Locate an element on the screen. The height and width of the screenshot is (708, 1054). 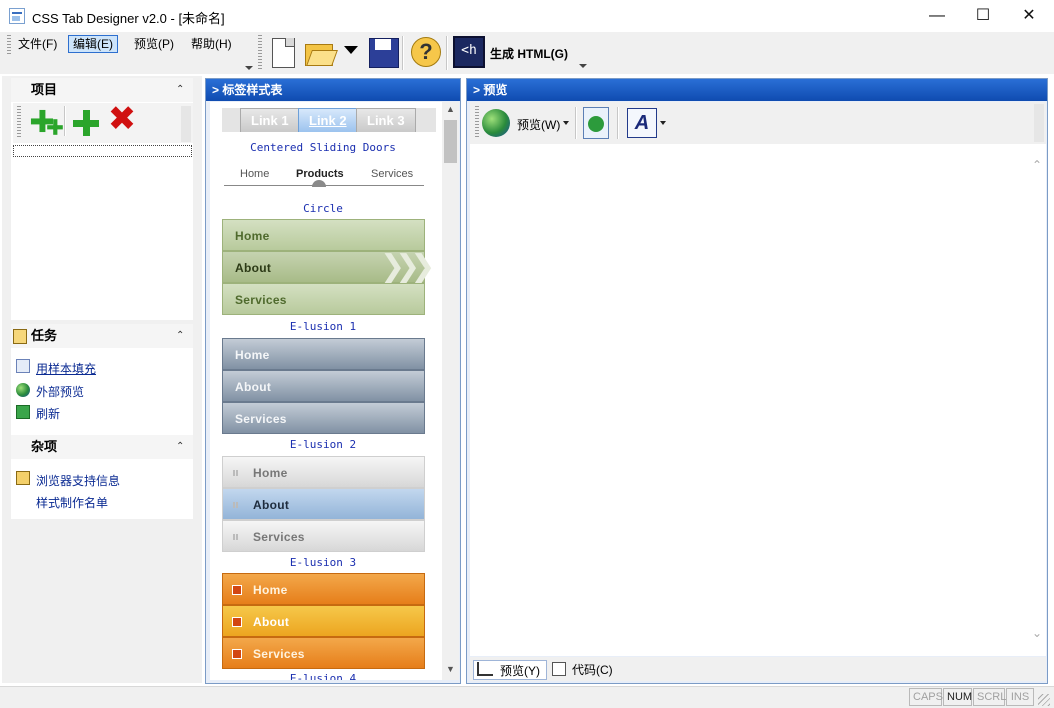
save-icon is located at coordinates (383, 52).